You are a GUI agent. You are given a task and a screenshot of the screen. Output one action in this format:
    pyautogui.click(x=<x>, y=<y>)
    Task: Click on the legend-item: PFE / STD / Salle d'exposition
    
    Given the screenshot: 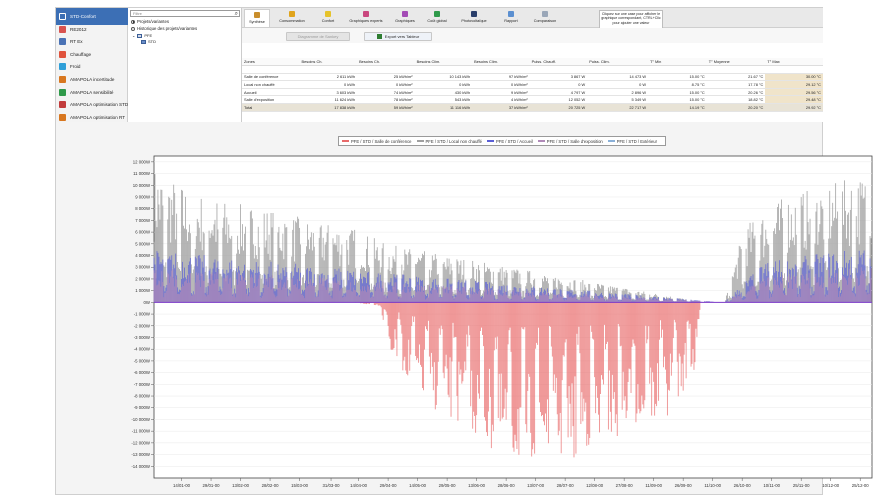 What is the action you would take?
    pyautogui.click(x=570, y=141)
    